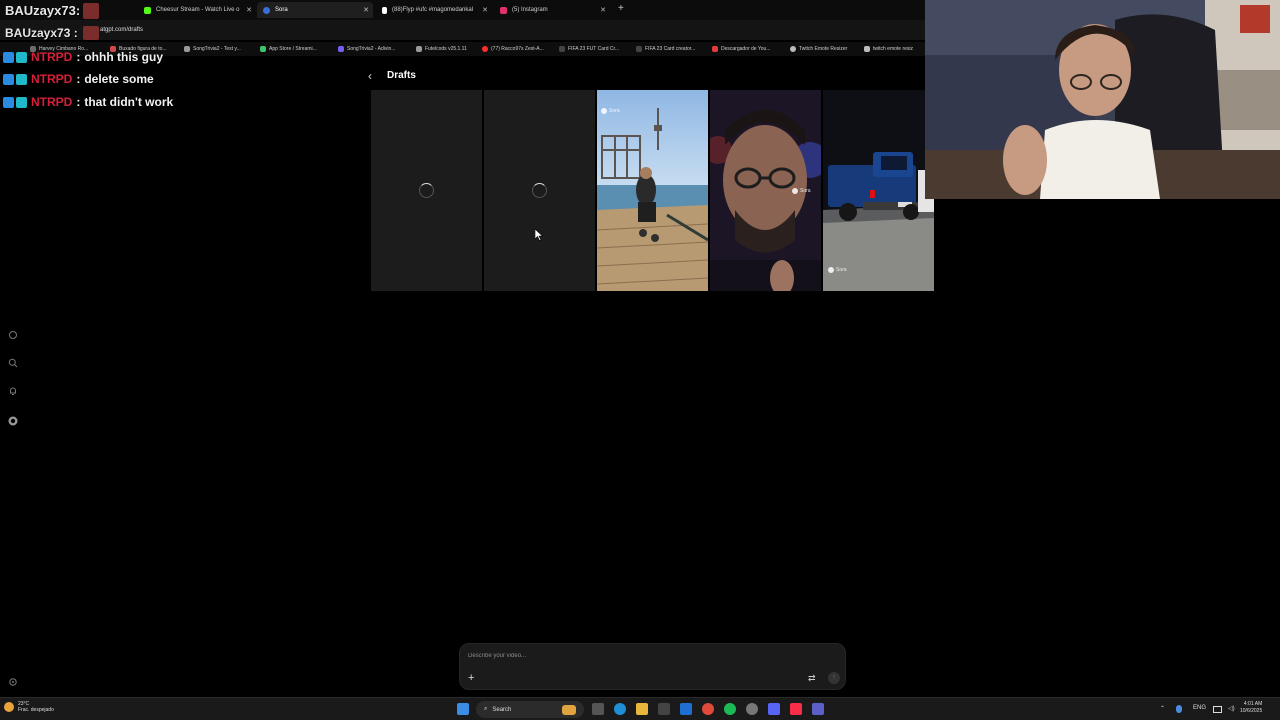 This screenshot has width=1280, height=720. I want to click on settings-toggle-icon: ⇄, so click(812, 678).